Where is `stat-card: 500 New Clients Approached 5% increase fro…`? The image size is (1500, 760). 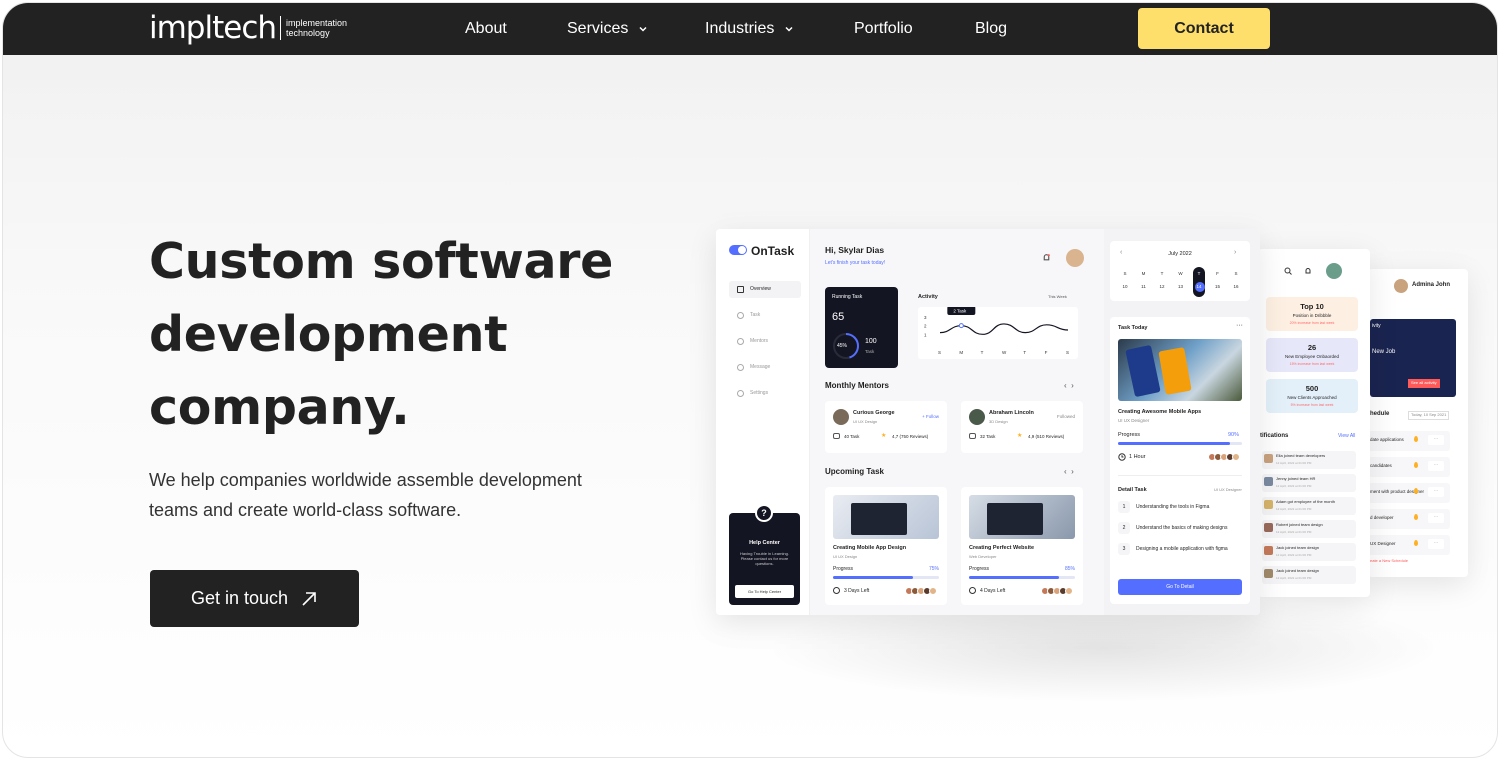 stat-card: 500 New Clients Approached 5% increase fro… is located at coordinates (1312, 396).